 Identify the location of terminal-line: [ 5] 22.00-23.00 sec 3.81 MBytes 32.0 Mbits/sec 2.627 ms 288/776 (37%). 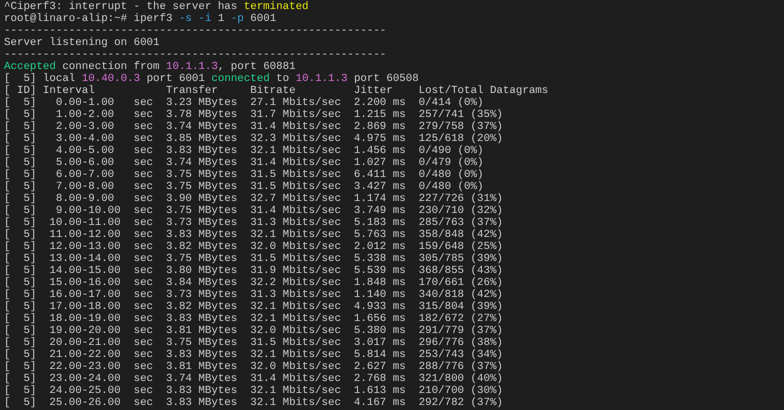
(253, 367).